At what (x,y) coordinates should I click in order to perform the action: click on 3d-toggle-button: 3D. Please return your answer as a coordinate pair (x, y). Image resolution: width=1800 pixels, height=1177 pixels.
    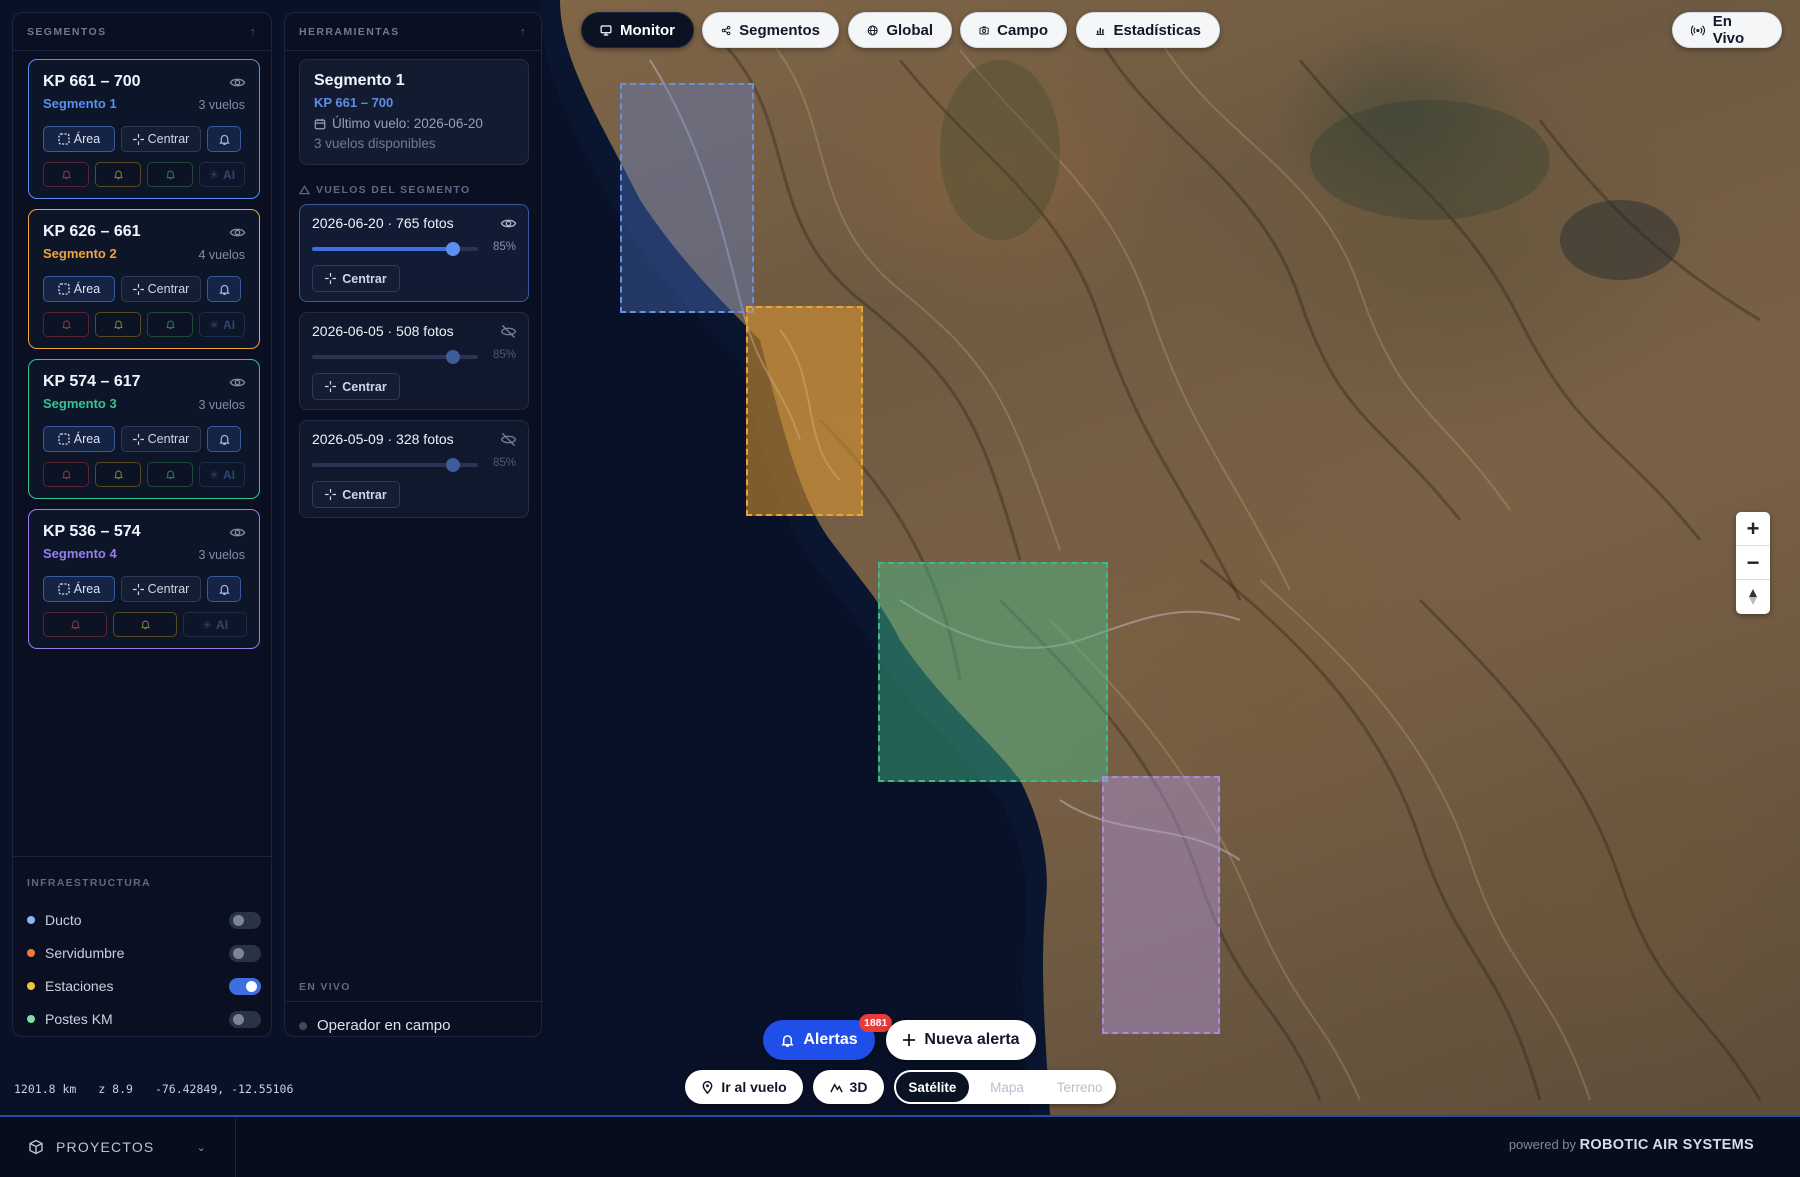
    Looking at the image, I should click on (848, 1087).